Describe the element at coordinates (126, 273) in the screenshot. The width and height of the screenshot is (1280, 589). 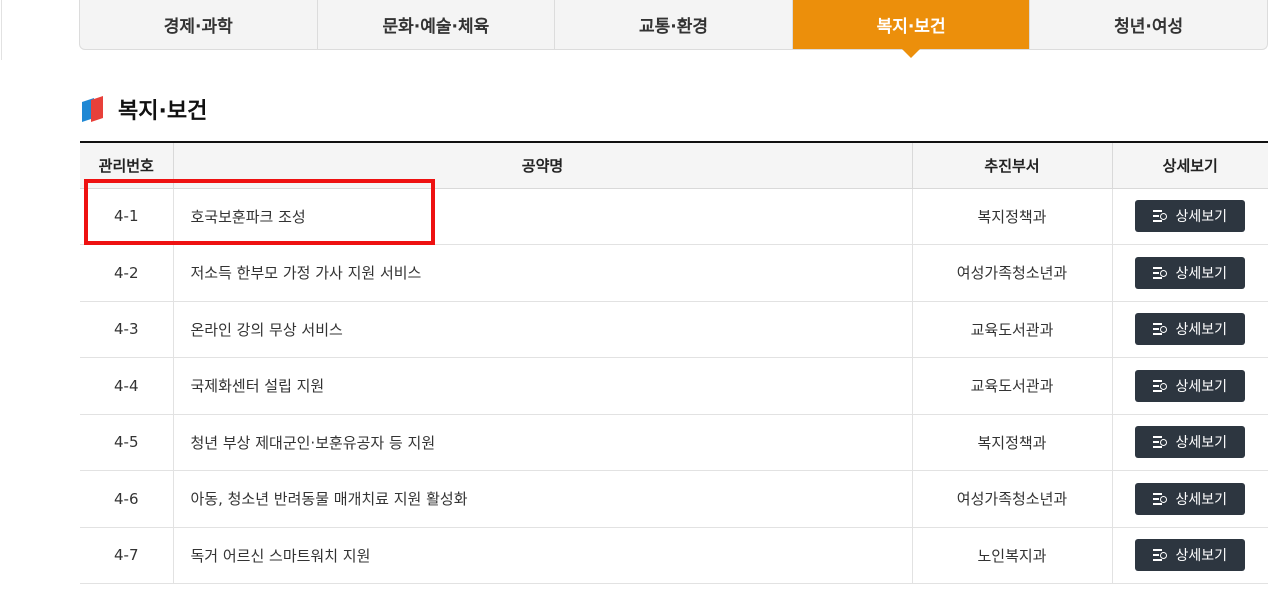
I see `row-no: 4-2` at that location.